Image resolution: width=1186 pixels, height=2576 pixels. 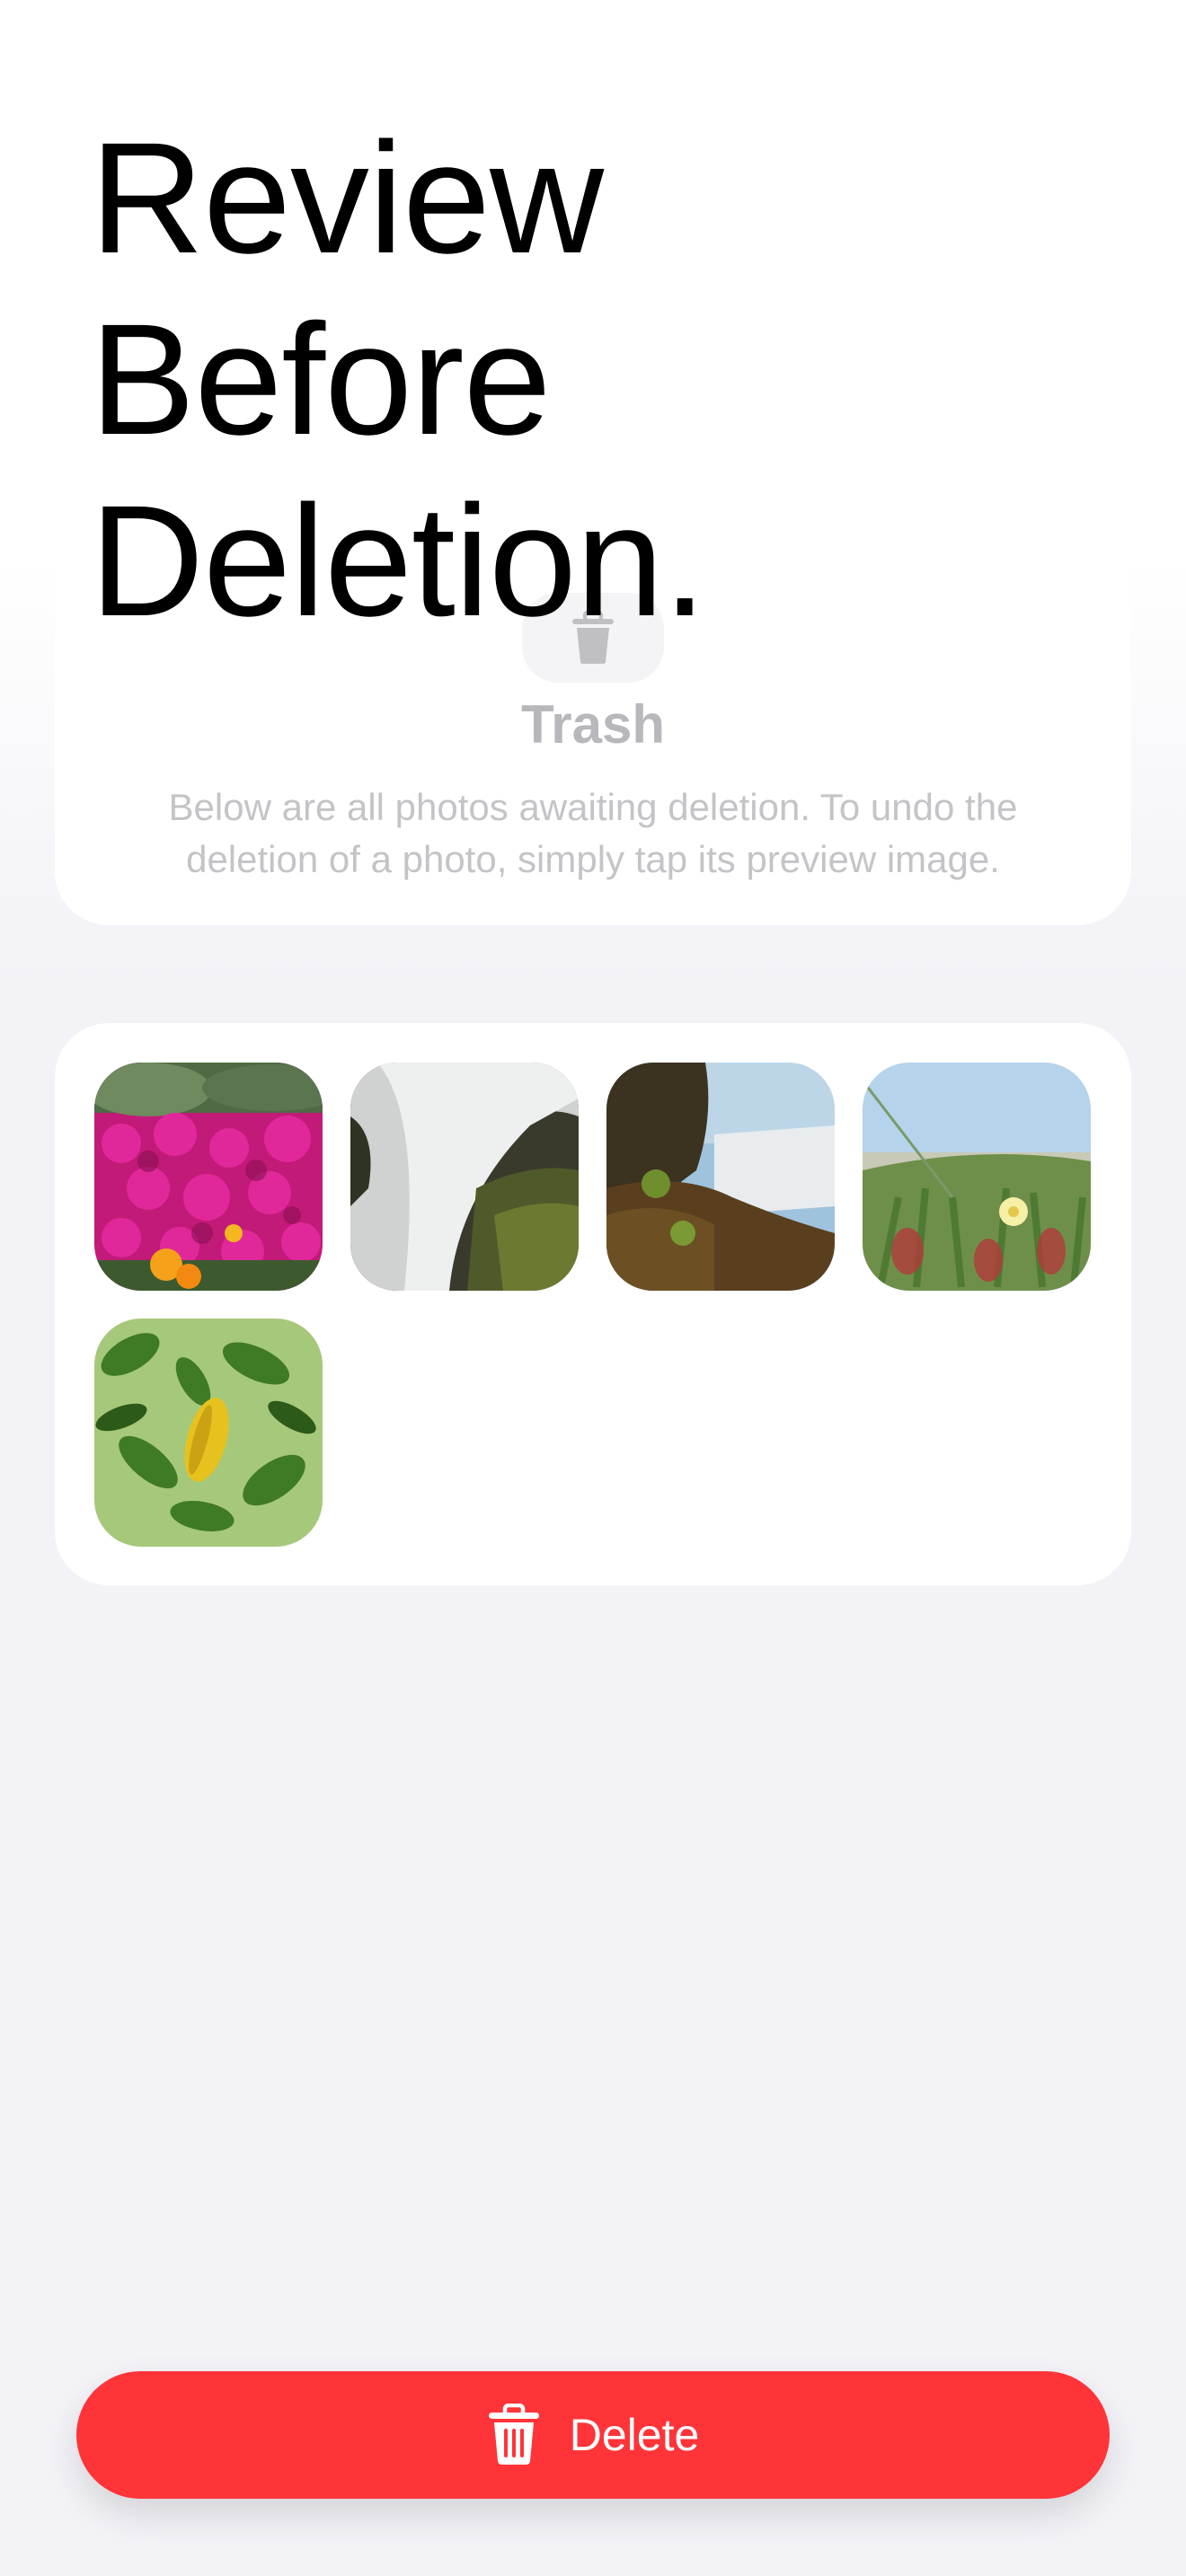 What do you see at coordinates (593, 724) in the screenshot?
I see `trash-title: Trash` at bounding box center [593, 724].